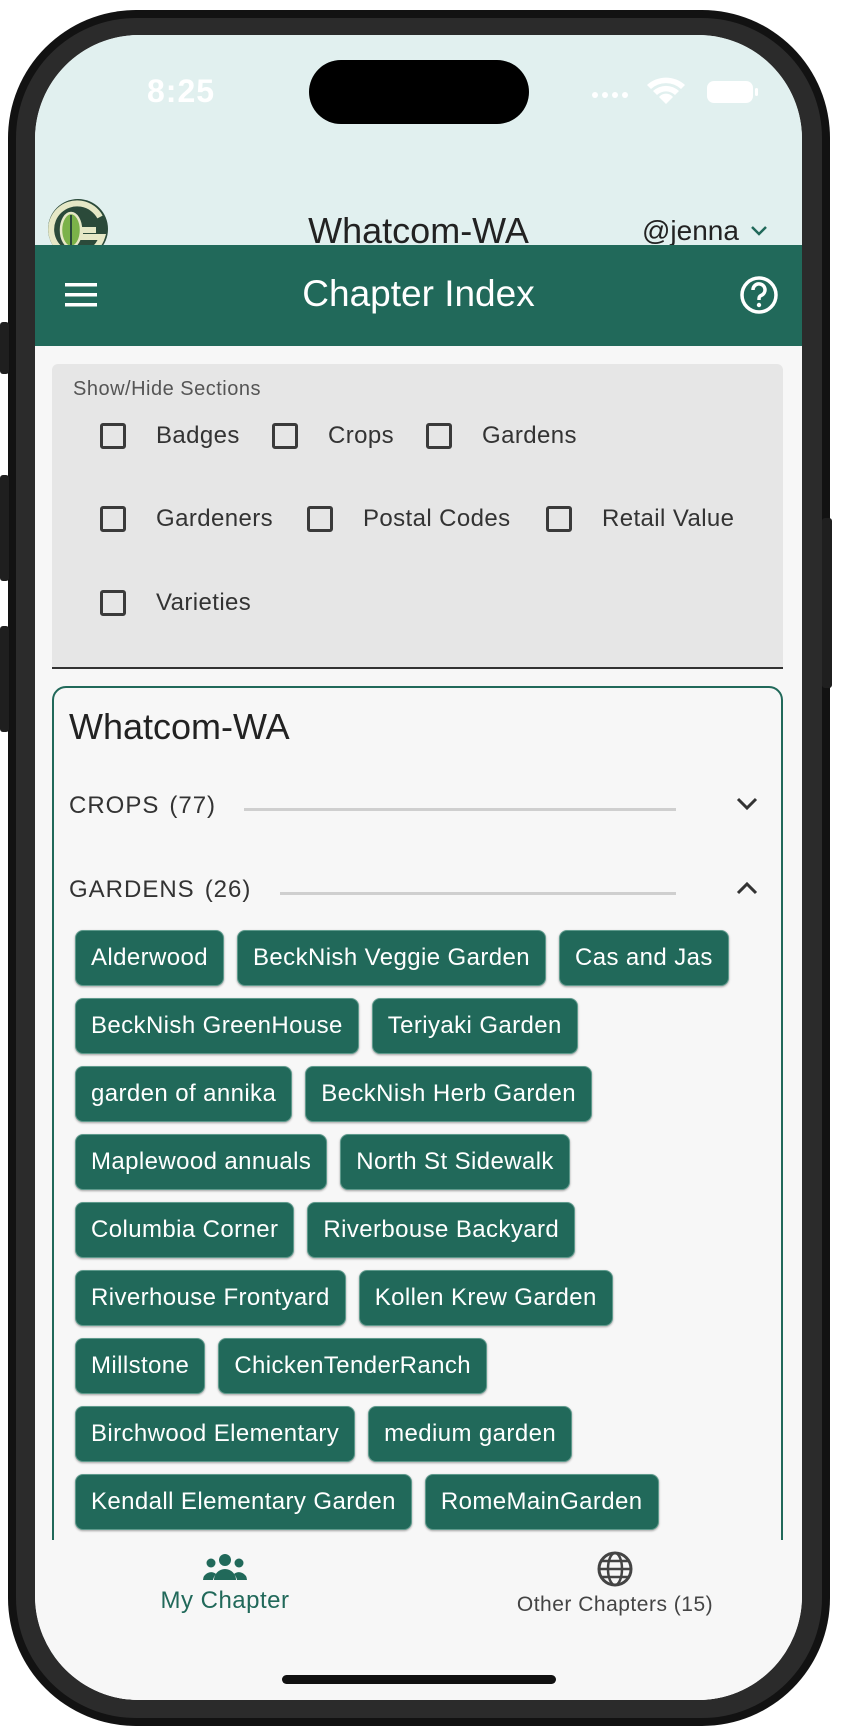 The height and width of the screenshot is (1729, 847). I want to click on garden-chip: BeckNish Veggie Garden, so click(391, 958).